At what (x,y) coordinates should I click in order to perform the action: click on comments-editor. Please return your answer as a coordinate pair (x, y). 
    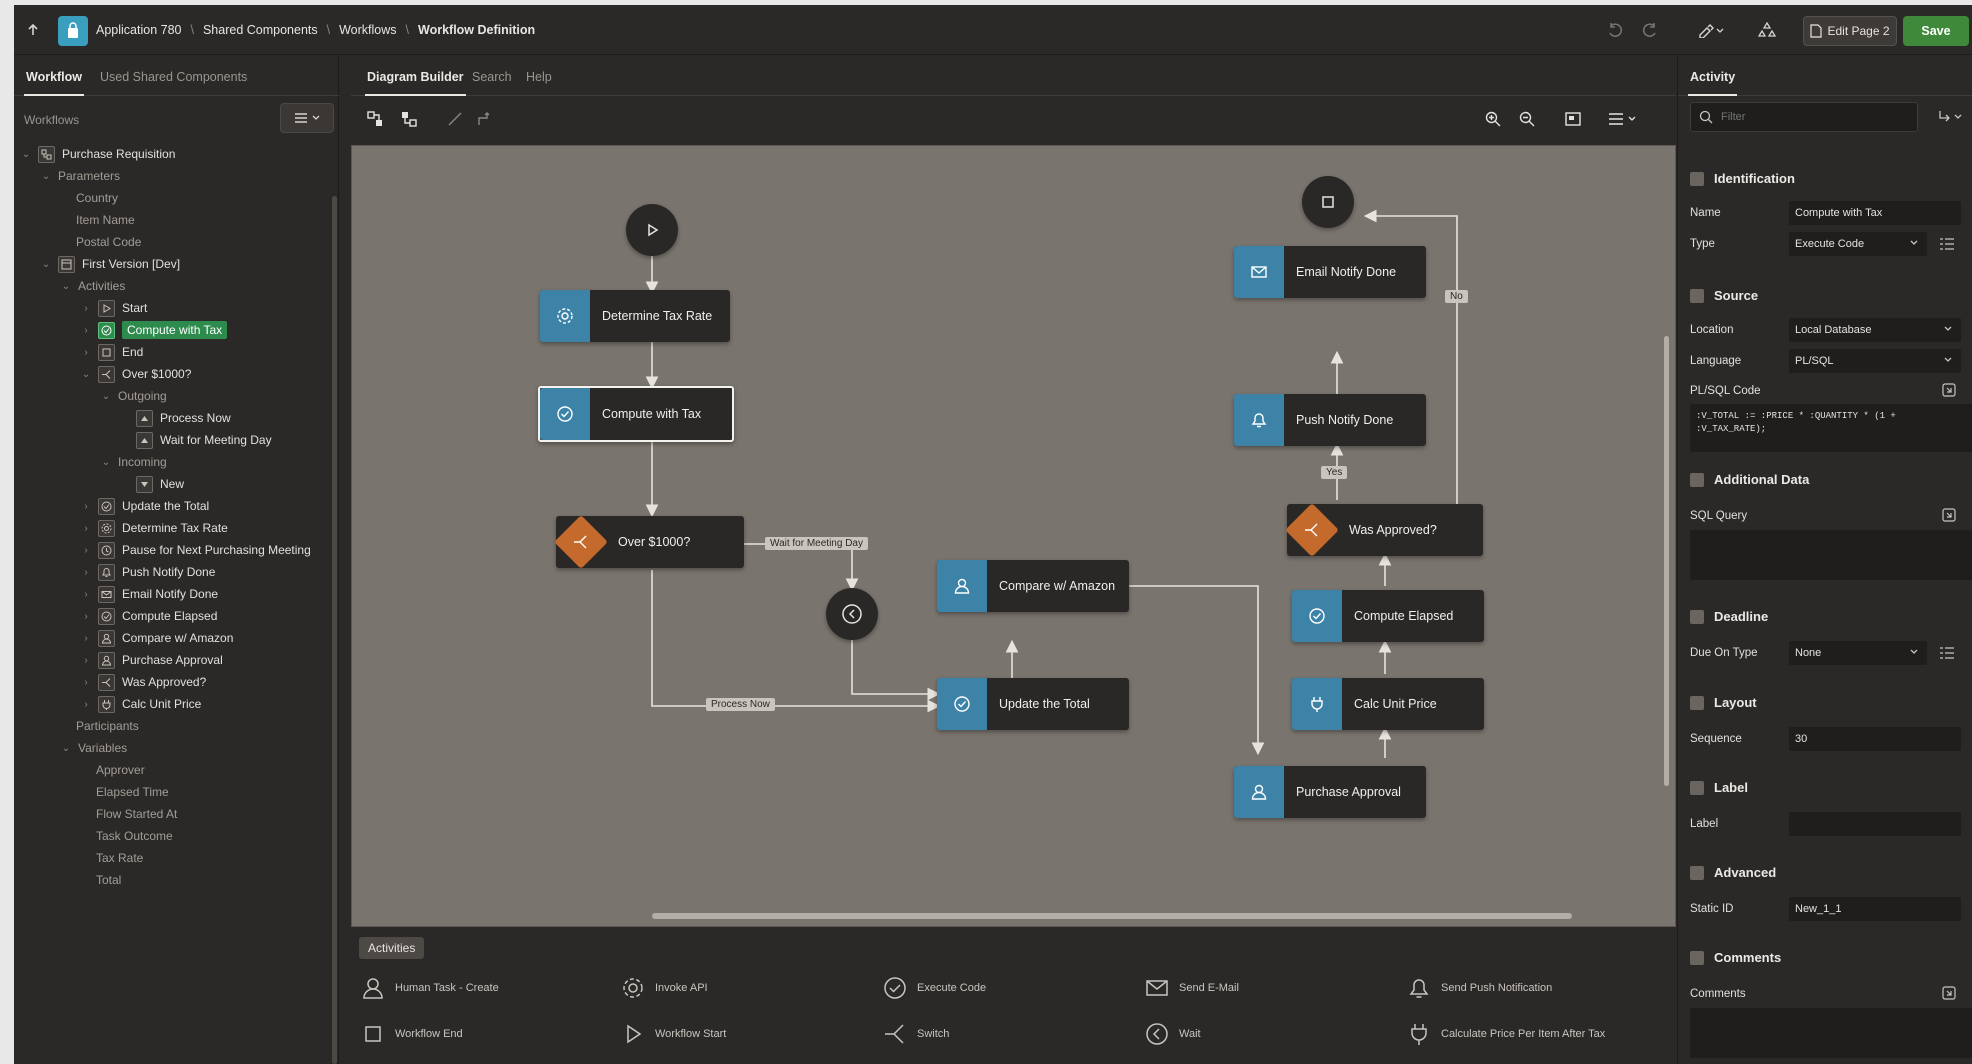
    Looking at the image, I should click on (1831, 1033).